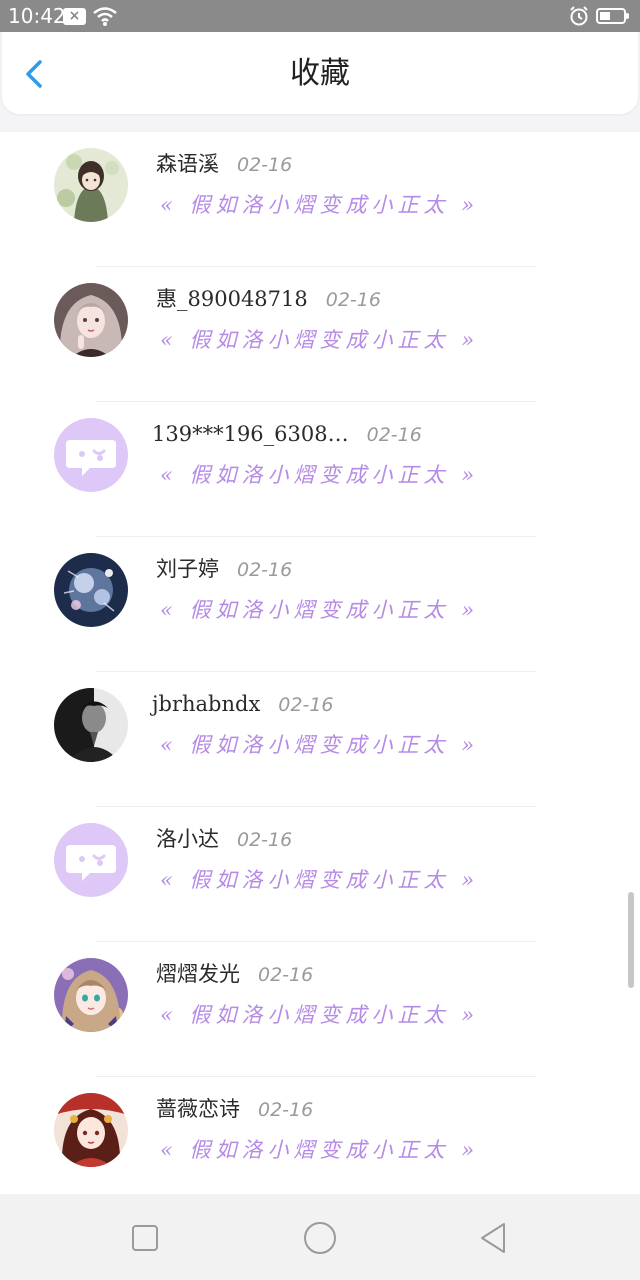  I want to click on list-item: 森语溪 02-16 « 假如洛小熠变成小正太 », so click(320, 199).